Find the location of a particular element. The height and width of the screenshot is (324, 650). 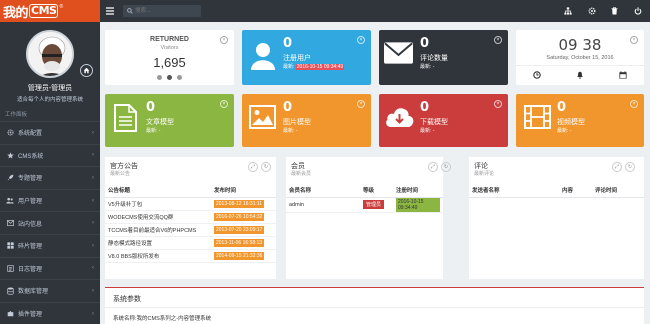

comments-card: 0 评论数量 最新: - × is located at coordinates (443, 57).